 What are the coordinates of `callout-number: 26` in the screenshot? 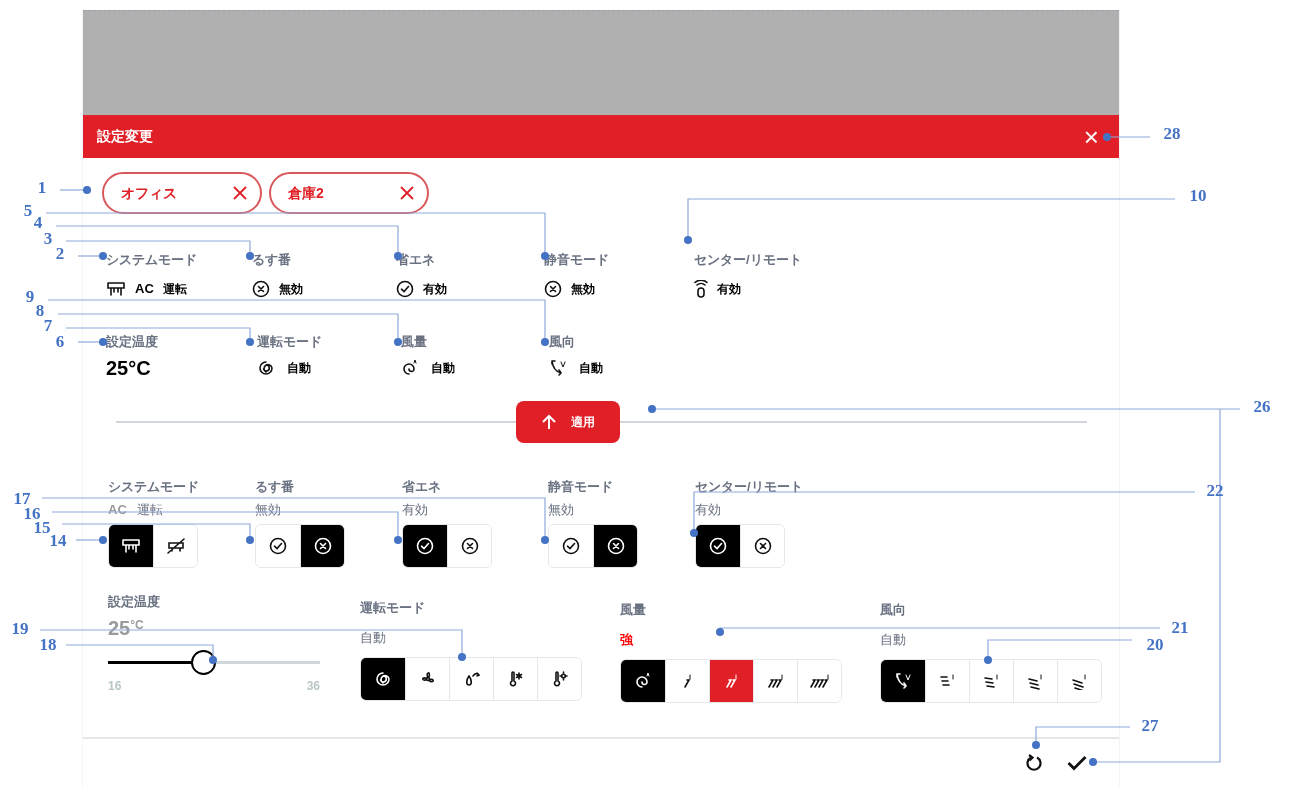 It's located at (1262, 406).